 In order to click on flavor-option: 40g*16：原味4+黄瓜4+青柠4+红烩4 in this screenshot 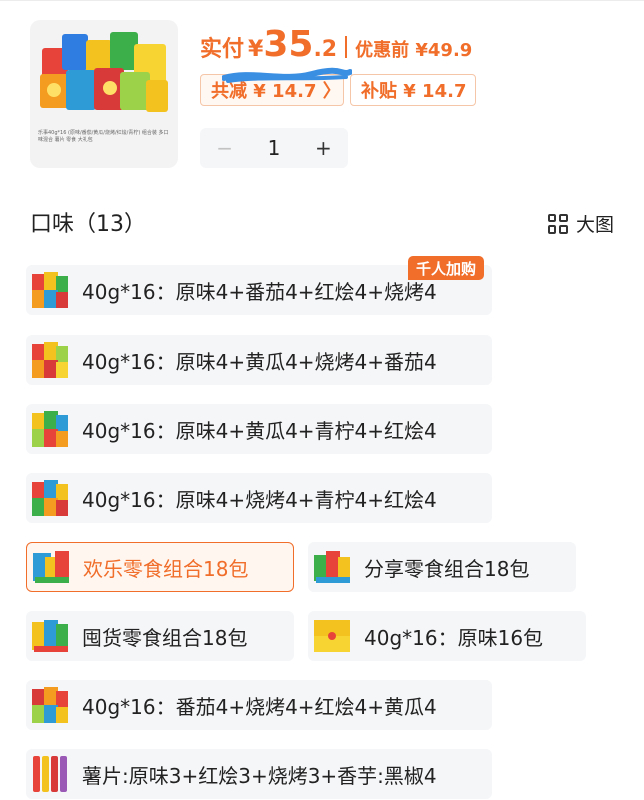, I will do `click(259, 429)`.